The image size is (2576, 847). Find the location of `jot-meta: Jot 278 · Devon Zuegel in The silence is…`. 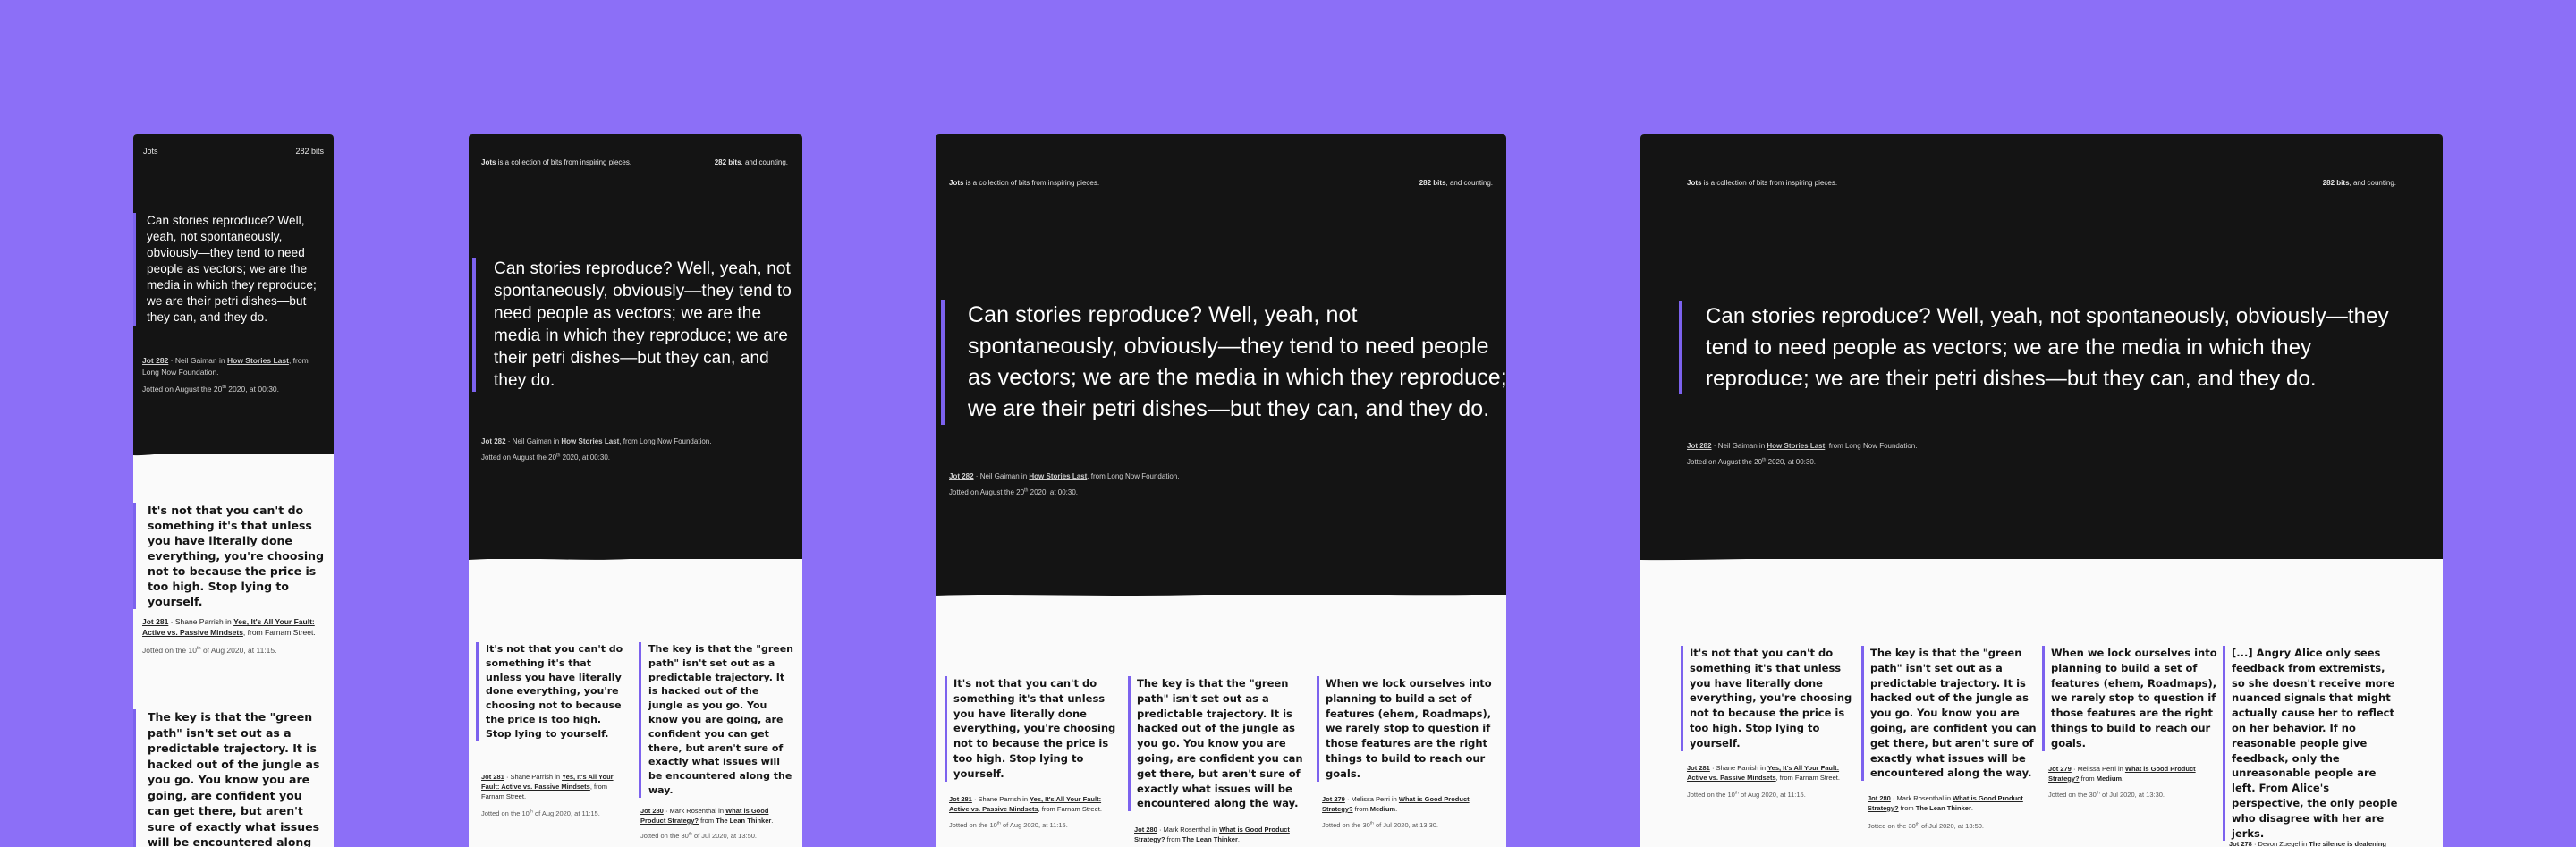

jot-meta: Jot 278 · Devon Zuegel in The silence is… is located at coordinates (2307, 844).